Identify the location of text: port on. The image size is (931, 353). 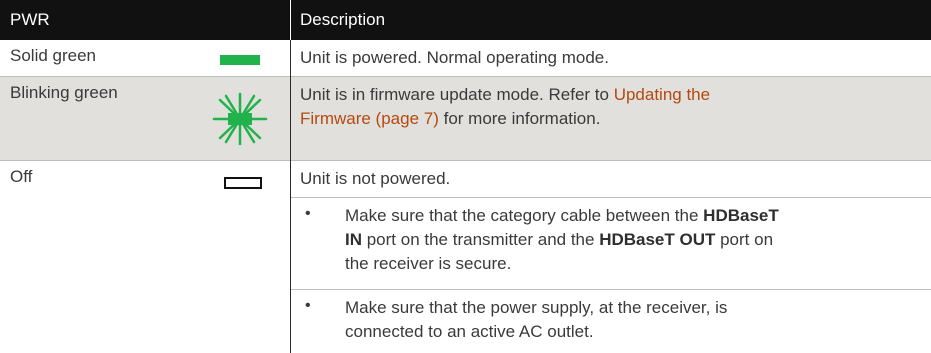
(744, 239).